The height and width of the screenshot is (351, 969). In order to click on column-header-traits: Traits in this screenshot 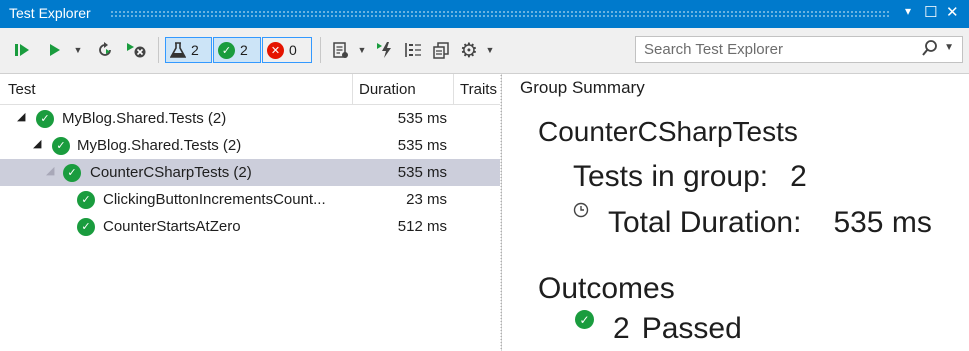, I will do `click(478, 89)`.